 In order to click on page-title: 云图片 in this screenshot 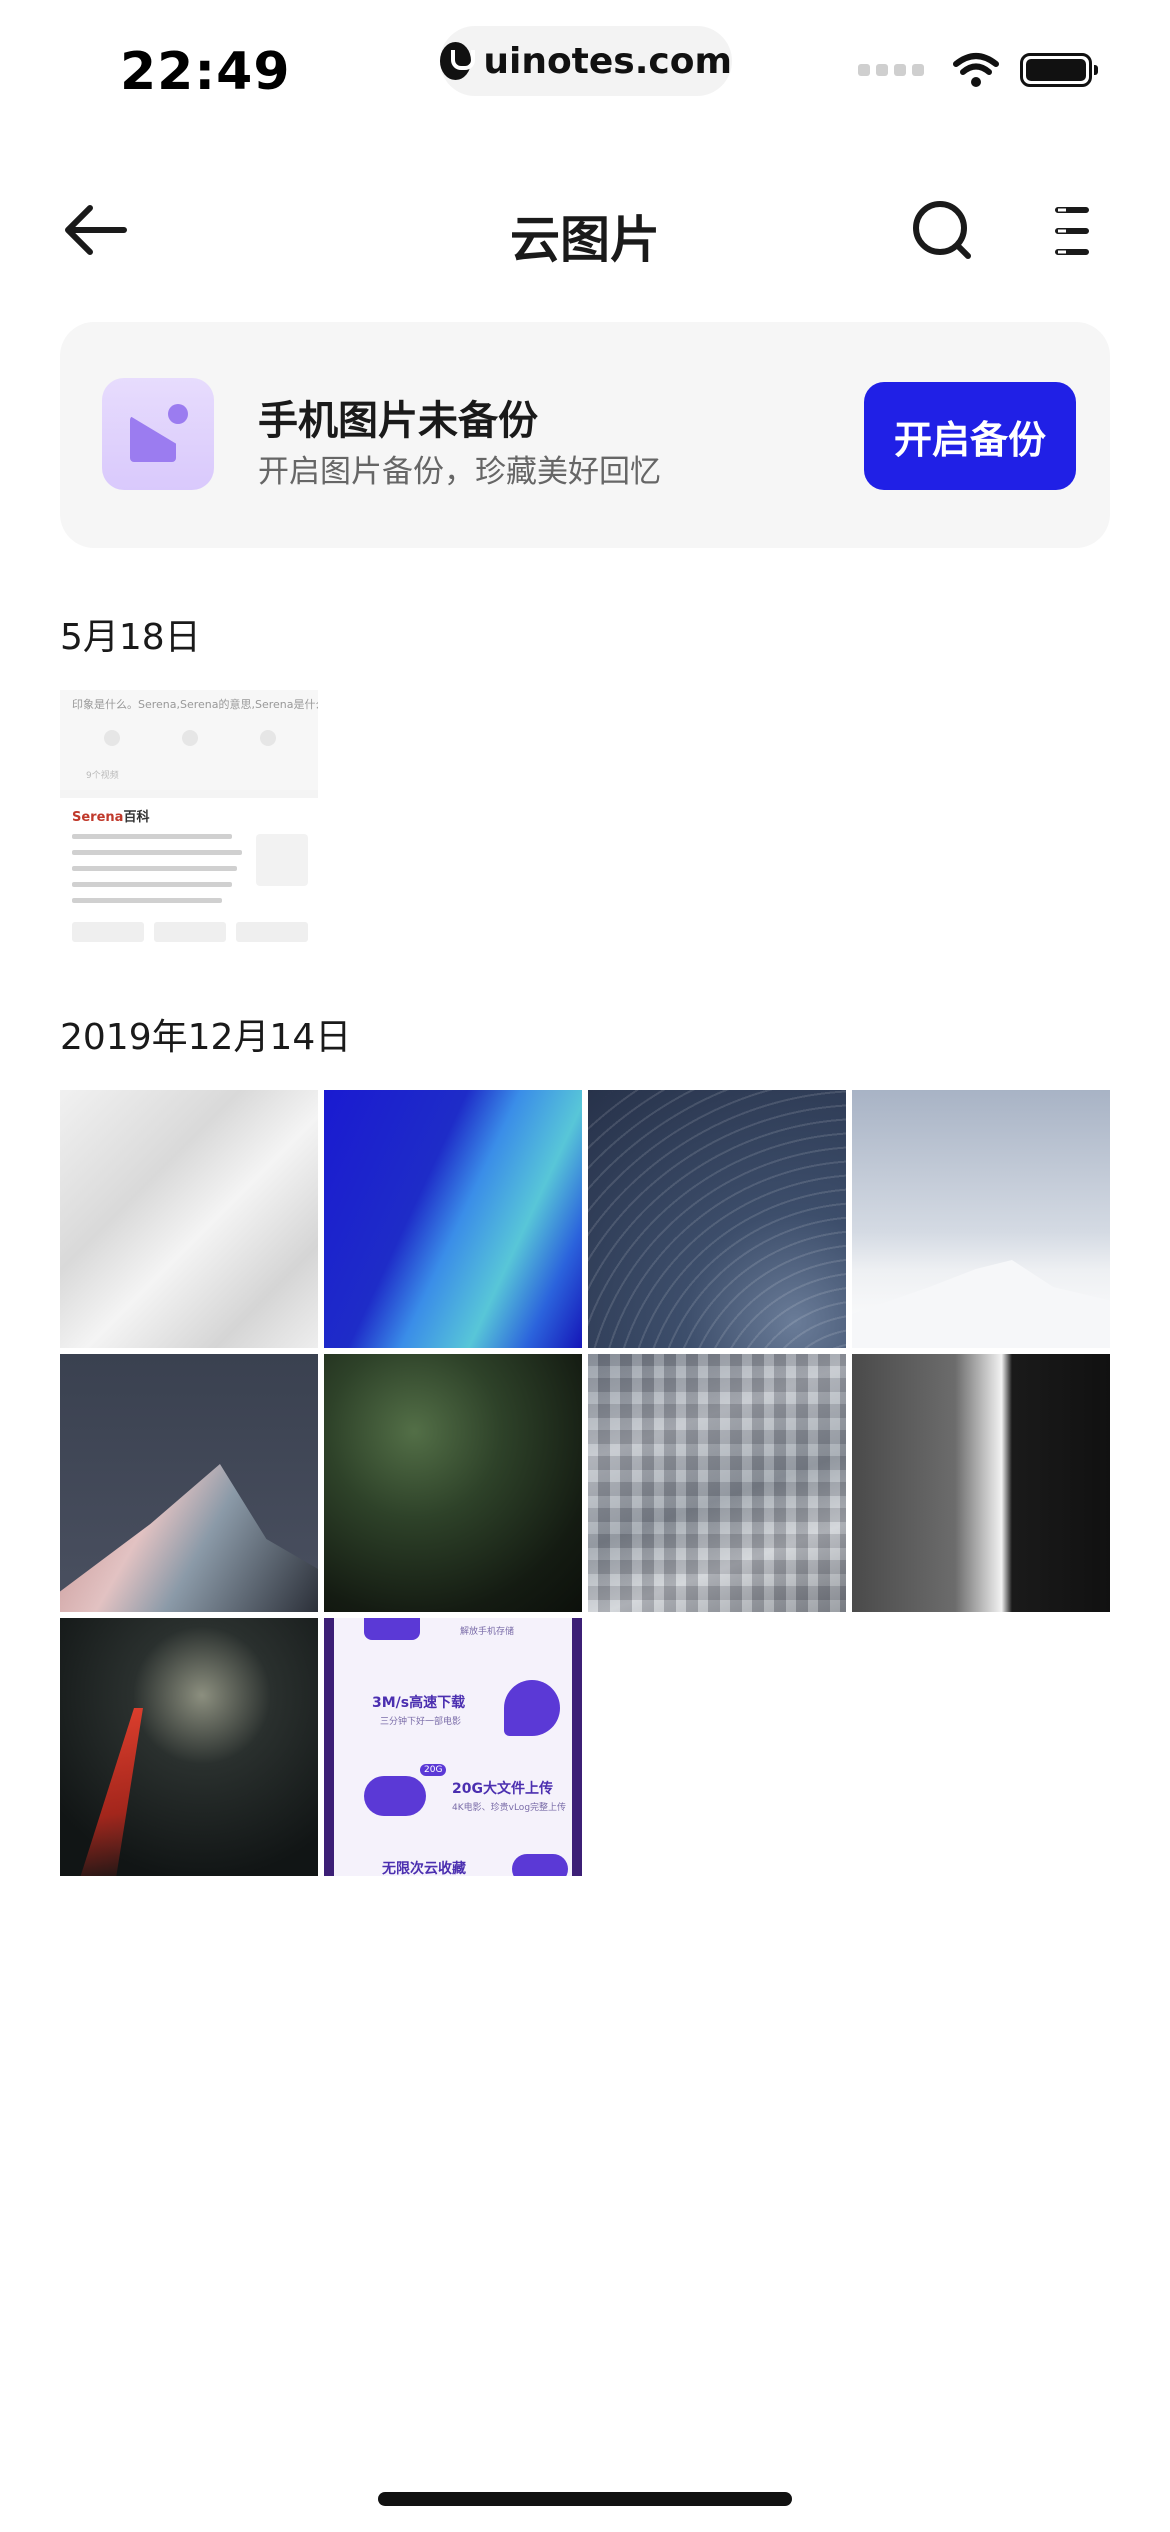, I will do `click(585, 240)`.